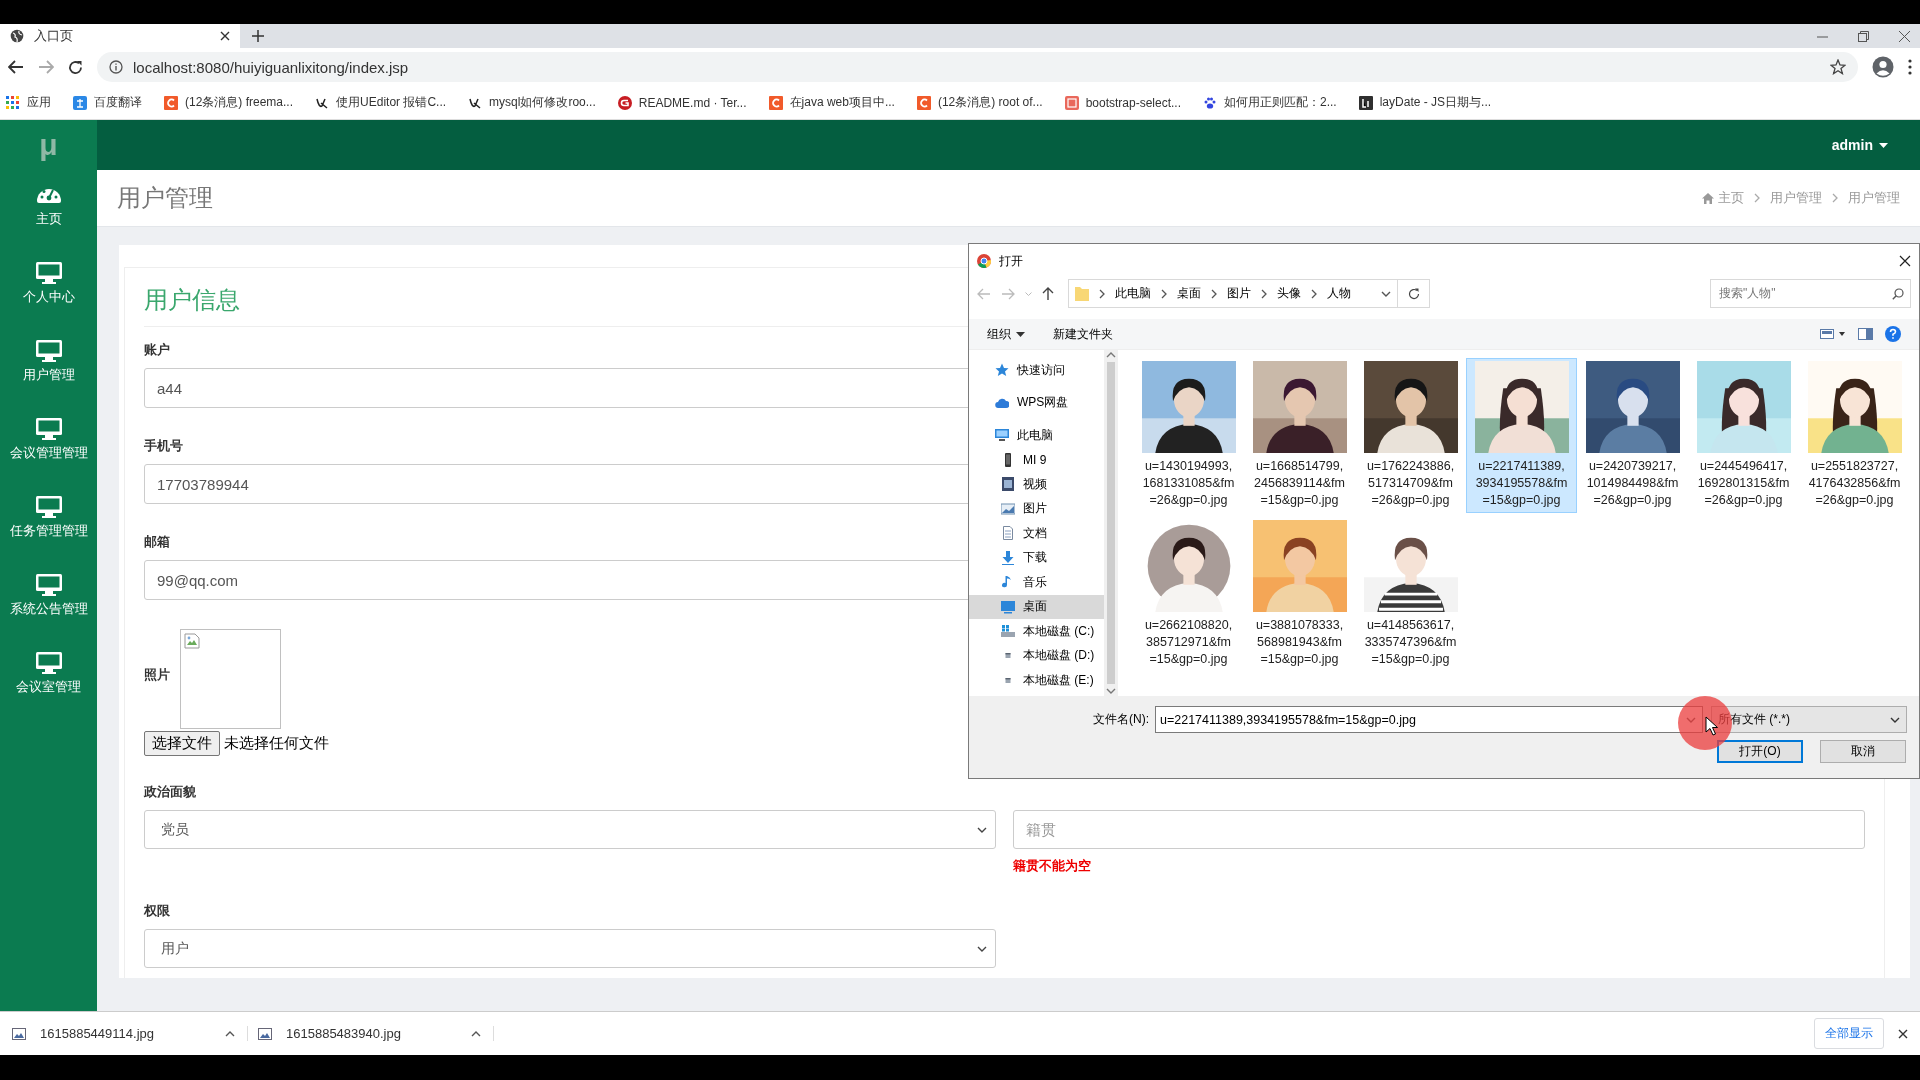 This screenshot has width=1920, height=1080. Describe the element at coordinates (1521, 435) in the screenshot. I see `file-item: u=2217411389,3934195578&fm=15&gp=0.jpg` at that location.